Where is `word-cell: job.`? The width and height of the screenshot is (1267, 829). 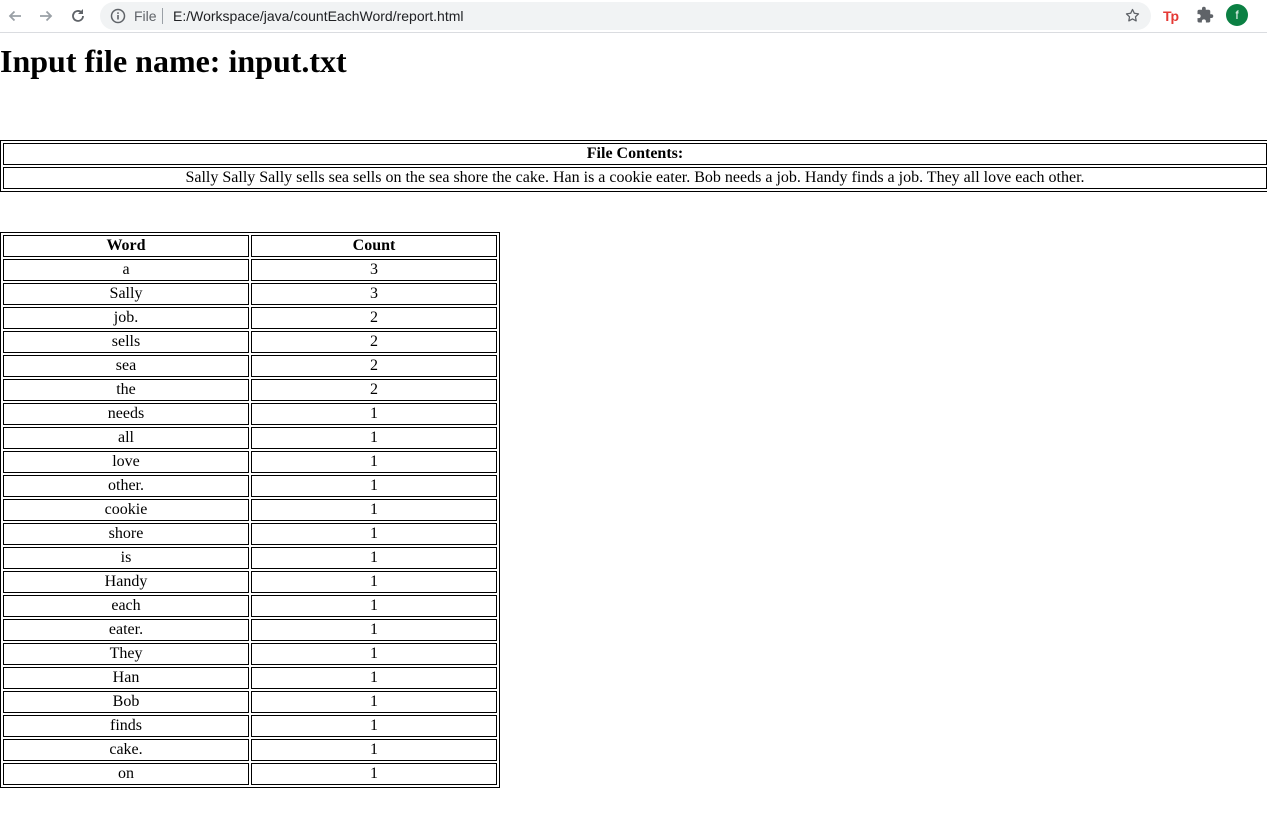
word-cell: job. is located at coordinates (126, 318).